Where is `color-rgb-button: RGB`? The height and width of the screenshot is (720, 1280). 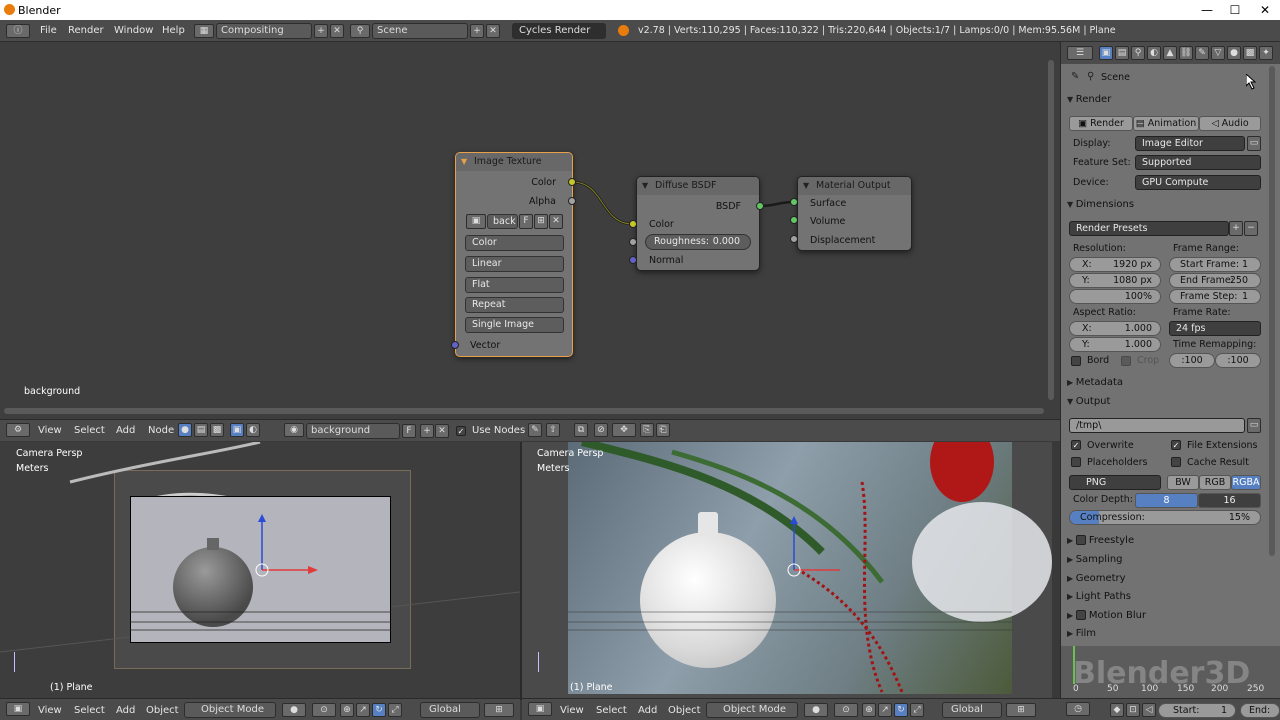
color-rgb-button: RGB is located at coordinates (1215, 482).